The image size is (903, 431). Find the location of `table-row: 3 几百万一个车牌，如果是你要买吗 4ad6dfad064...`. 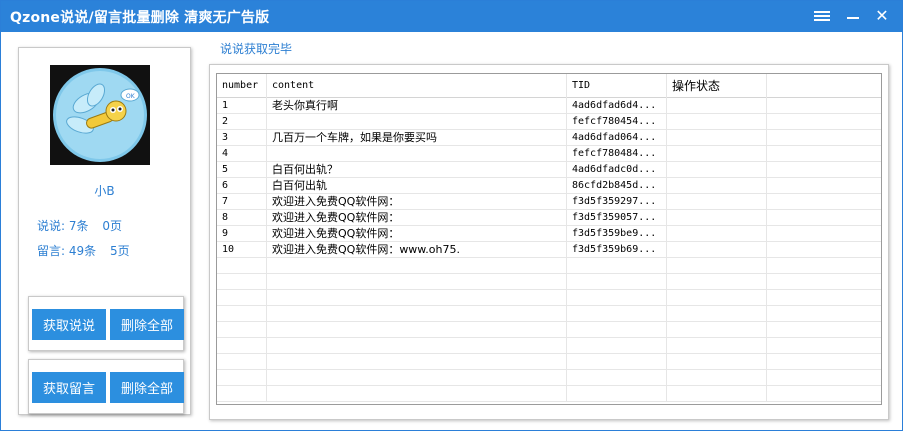

table-row: 3 几百万一个车牌，如果是你要买吗 4ad6dfad064... is located at coordinates (549, 138).